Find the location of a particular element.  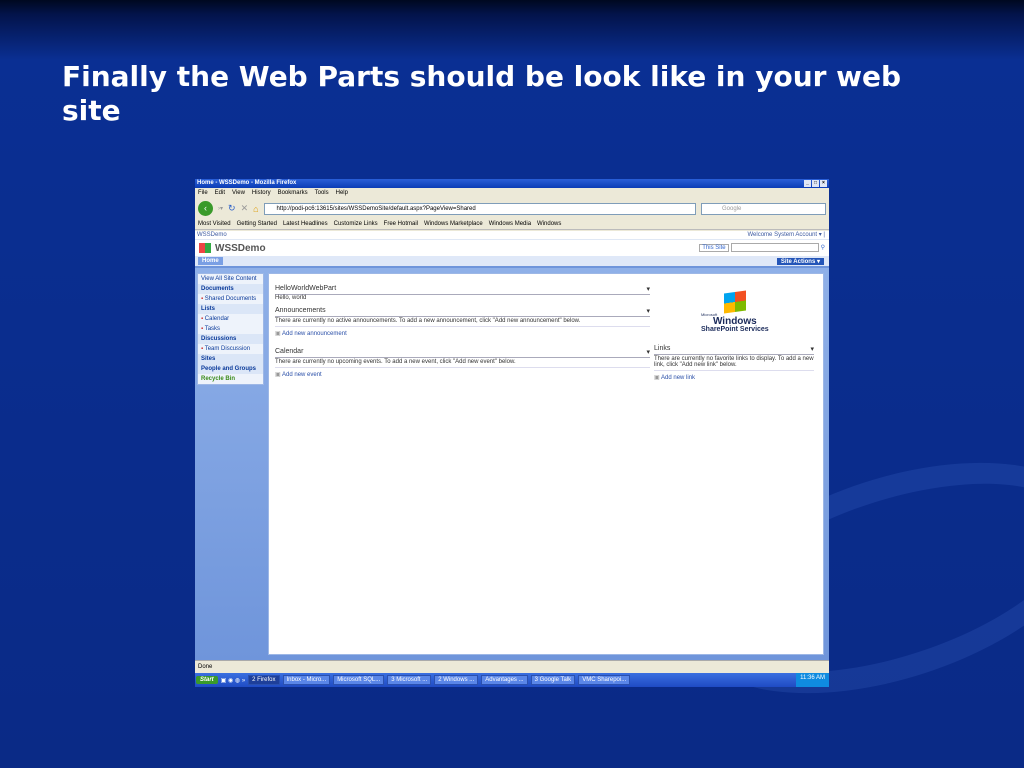

search-input: Google is located at coordinates (763, 208).